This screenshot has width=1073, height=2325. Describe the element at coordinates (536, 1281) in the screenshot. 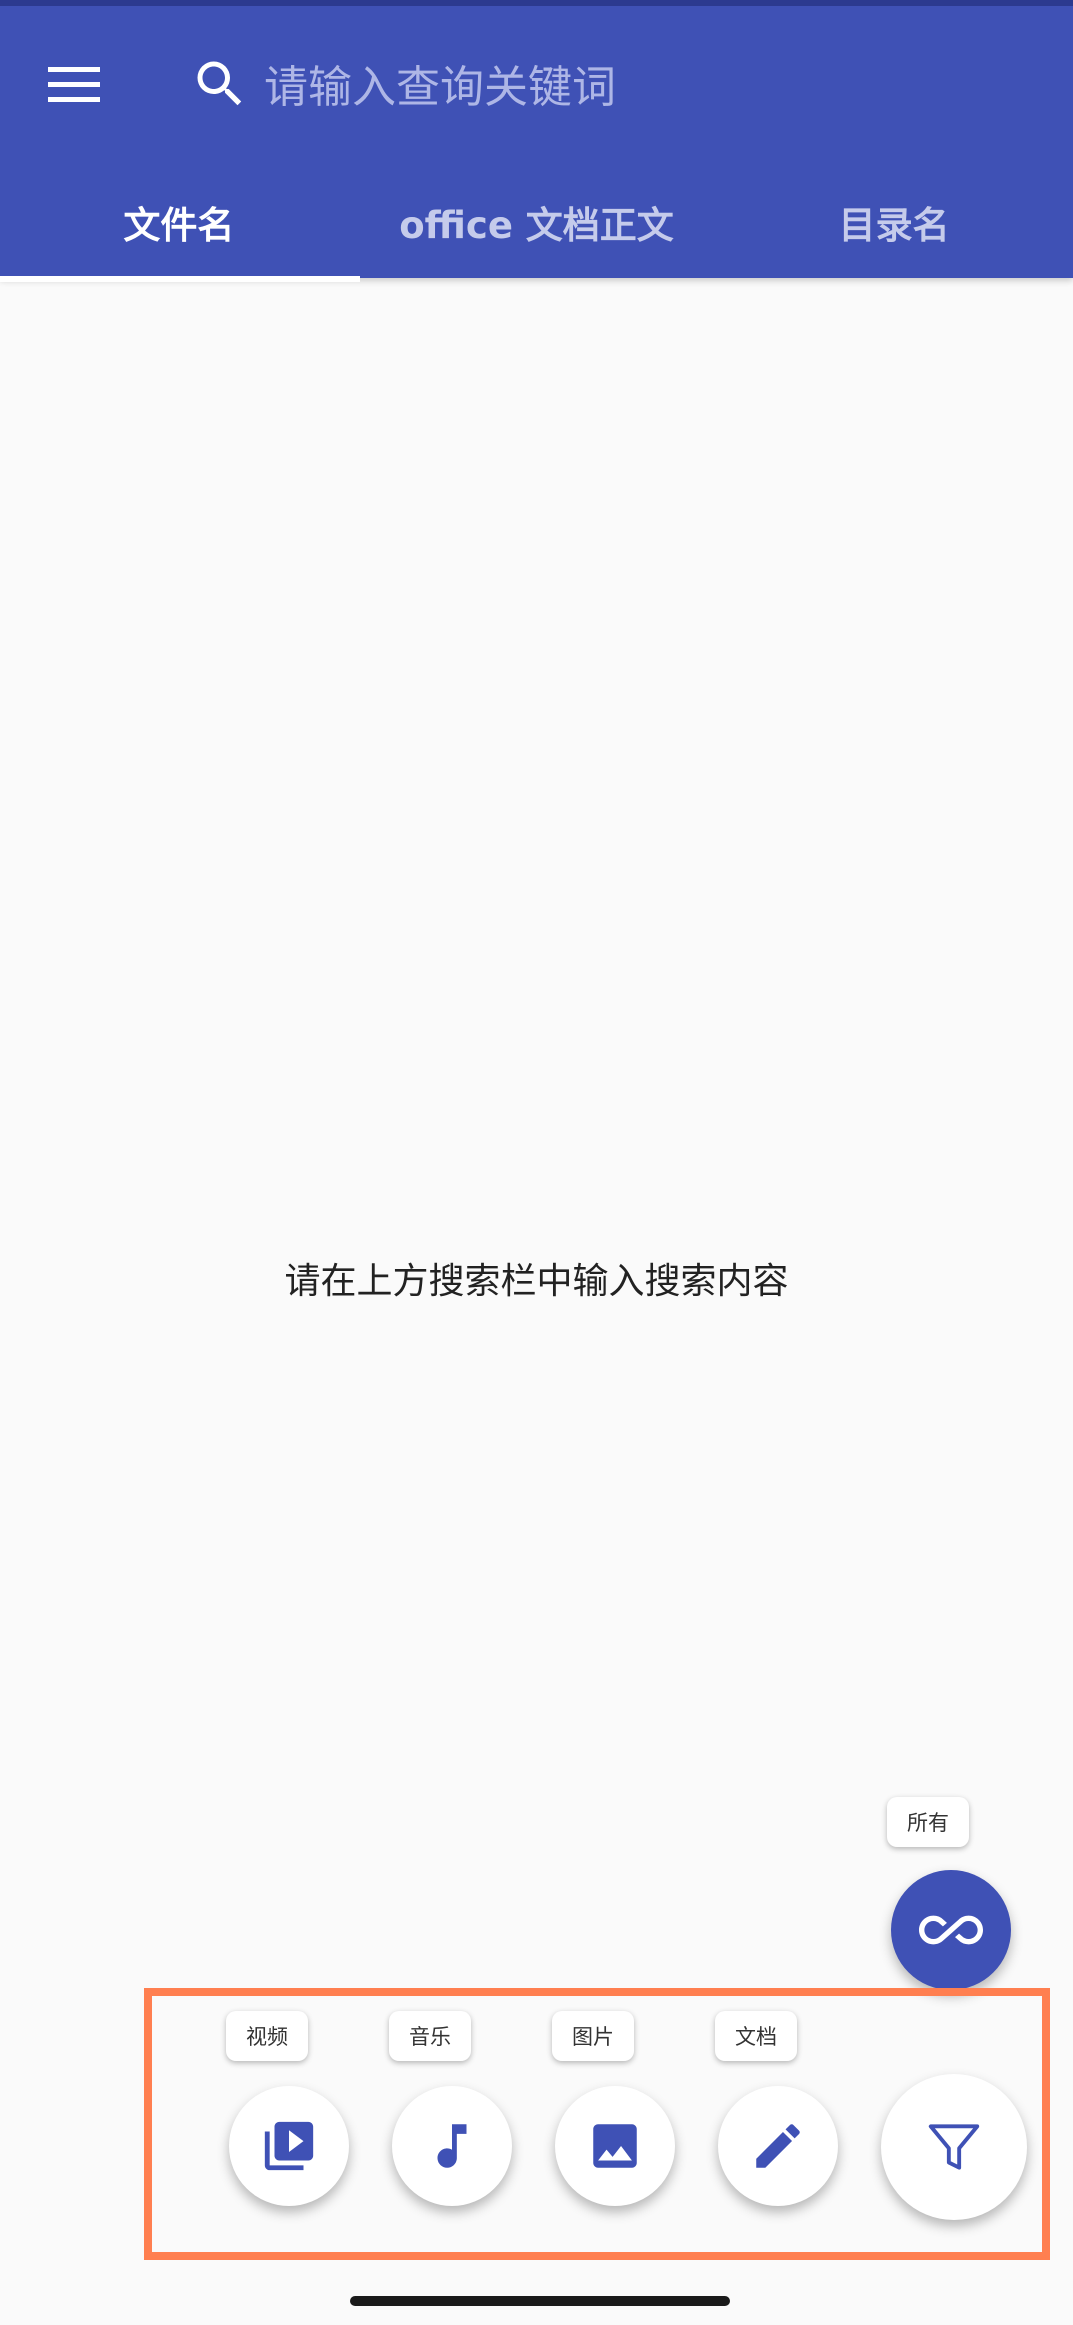

I see `empty-state-message: 请在上方搜索栏中输入搜索内容` at that location.